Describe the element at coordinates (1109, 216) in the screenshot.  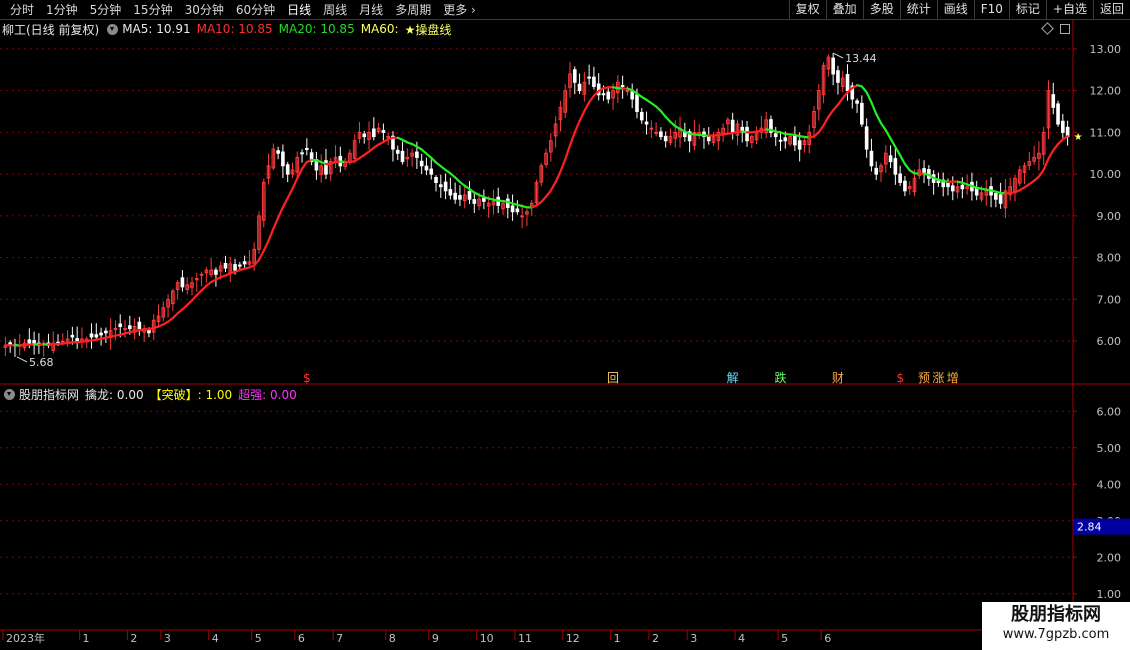
I see `price-tick-label: 9.00` at that location.